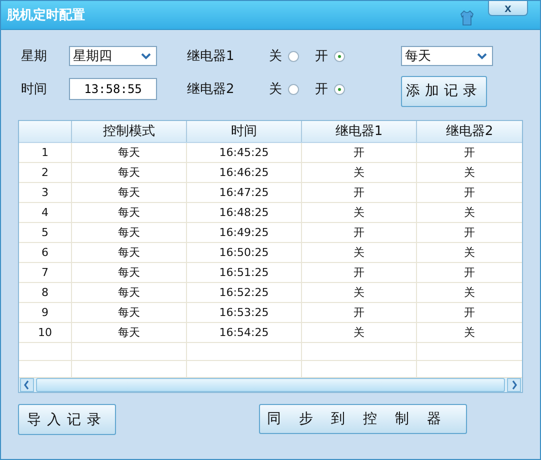 The image size is (541, 460). What do you see at coordinates (243, 332) in the screenshot?
I see `table-cell: 16:54:25` at bounding box center [243, 332].